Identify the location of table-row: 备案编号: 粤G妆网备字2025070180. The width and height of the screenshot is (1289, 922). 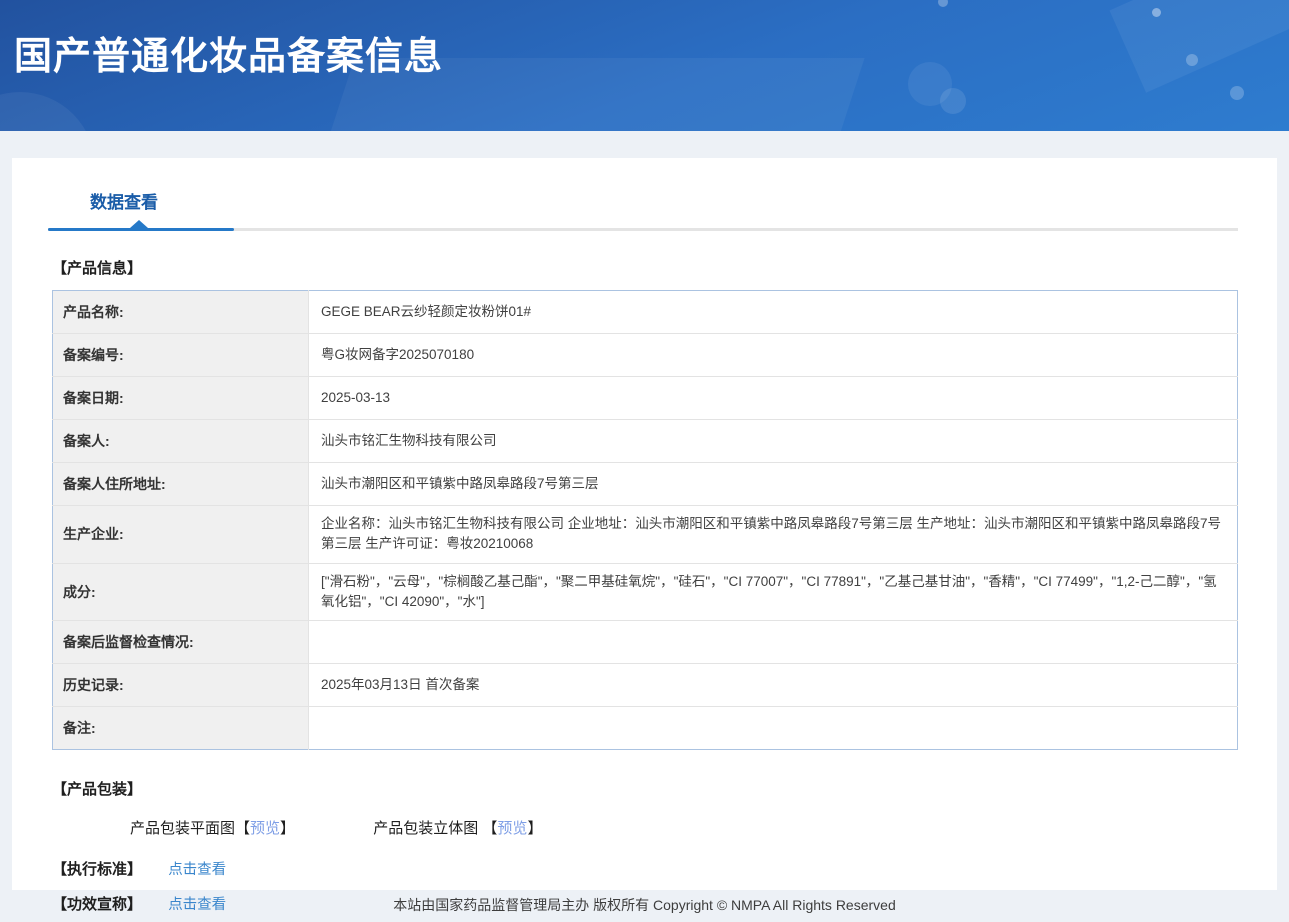
(645, 355).